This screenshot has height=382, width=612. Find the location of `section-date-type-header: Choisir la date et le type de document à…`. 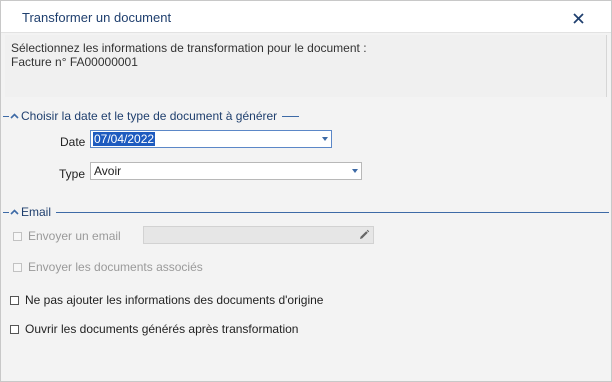

section-date-type-header: Choisir la date et le type de document à… is located at coordinates (151, 116).